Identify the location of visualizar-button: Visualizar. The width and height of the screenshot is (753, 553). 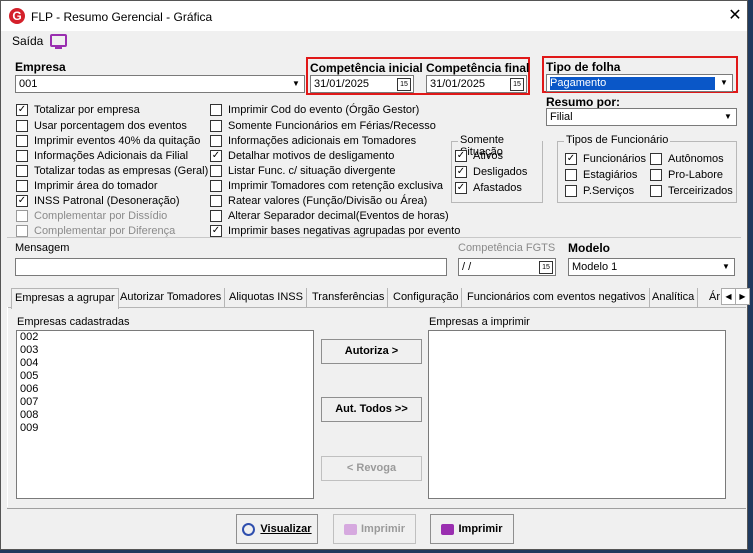
(277, 529).